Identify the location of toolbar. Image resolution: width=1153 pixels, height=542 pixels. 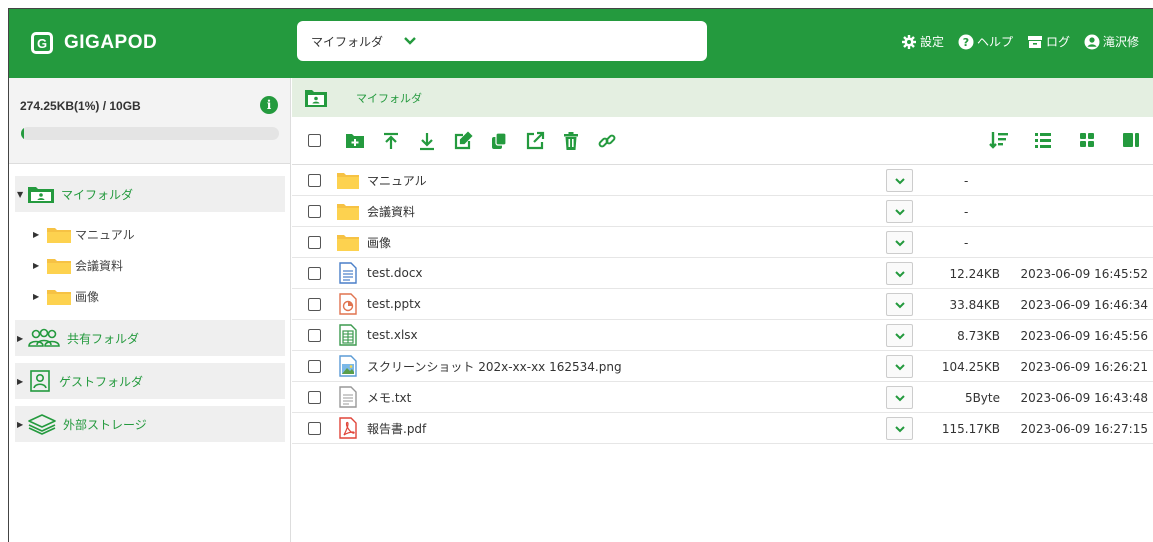
(722, 141).